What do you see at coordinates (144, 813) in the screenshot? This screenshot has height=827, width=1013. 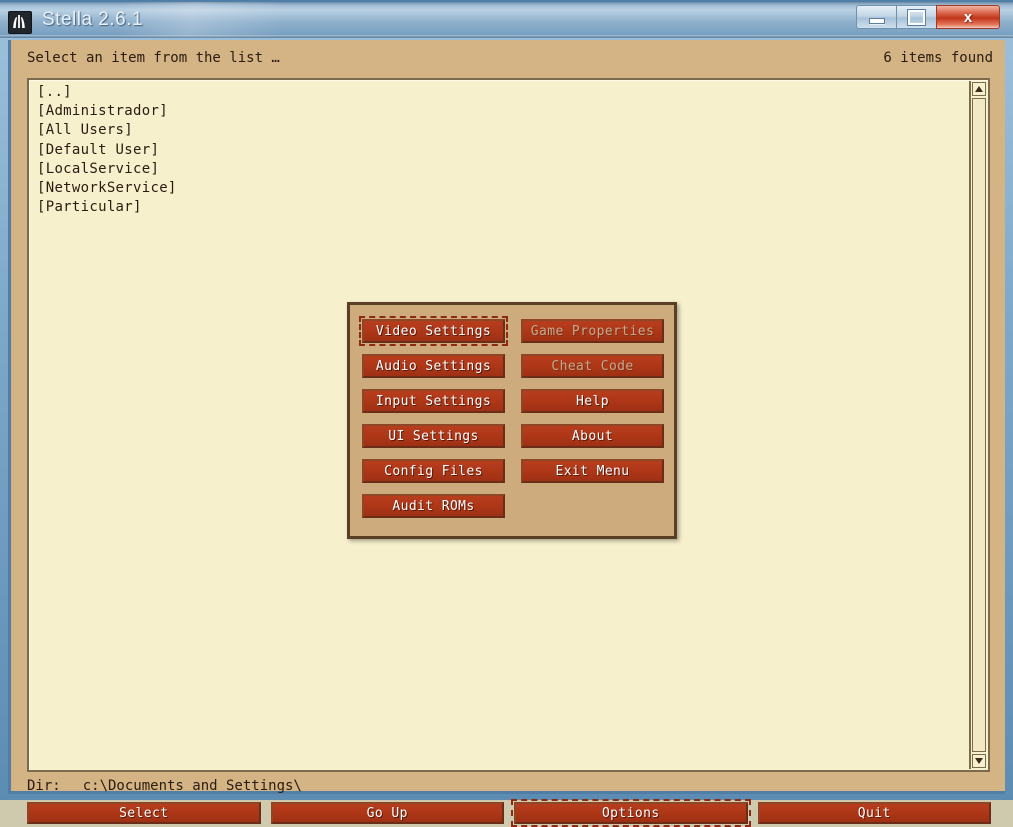 I see `select-button: Select` at bounding box center [144, 813].